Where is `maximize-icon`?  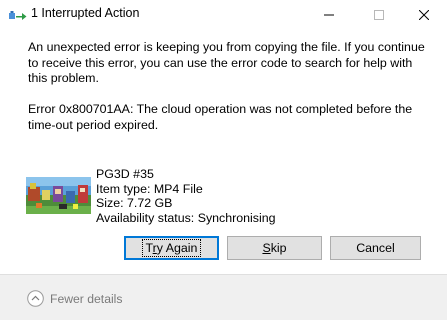
maximize-icon is located at coordinates (379, 15).